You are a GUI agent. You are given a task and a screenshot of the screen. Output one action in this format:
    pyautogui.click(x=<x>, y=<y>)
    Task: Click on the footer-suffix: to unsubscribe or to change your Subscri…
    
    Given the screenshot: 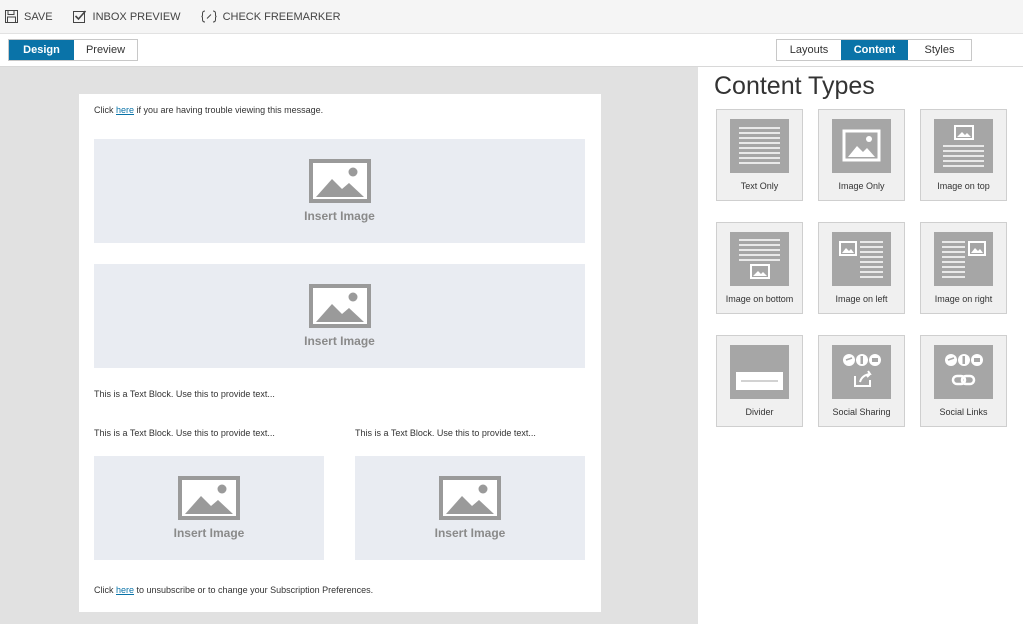 What is the action you would take?
    pyautogui.click(x=254, y=590)
    